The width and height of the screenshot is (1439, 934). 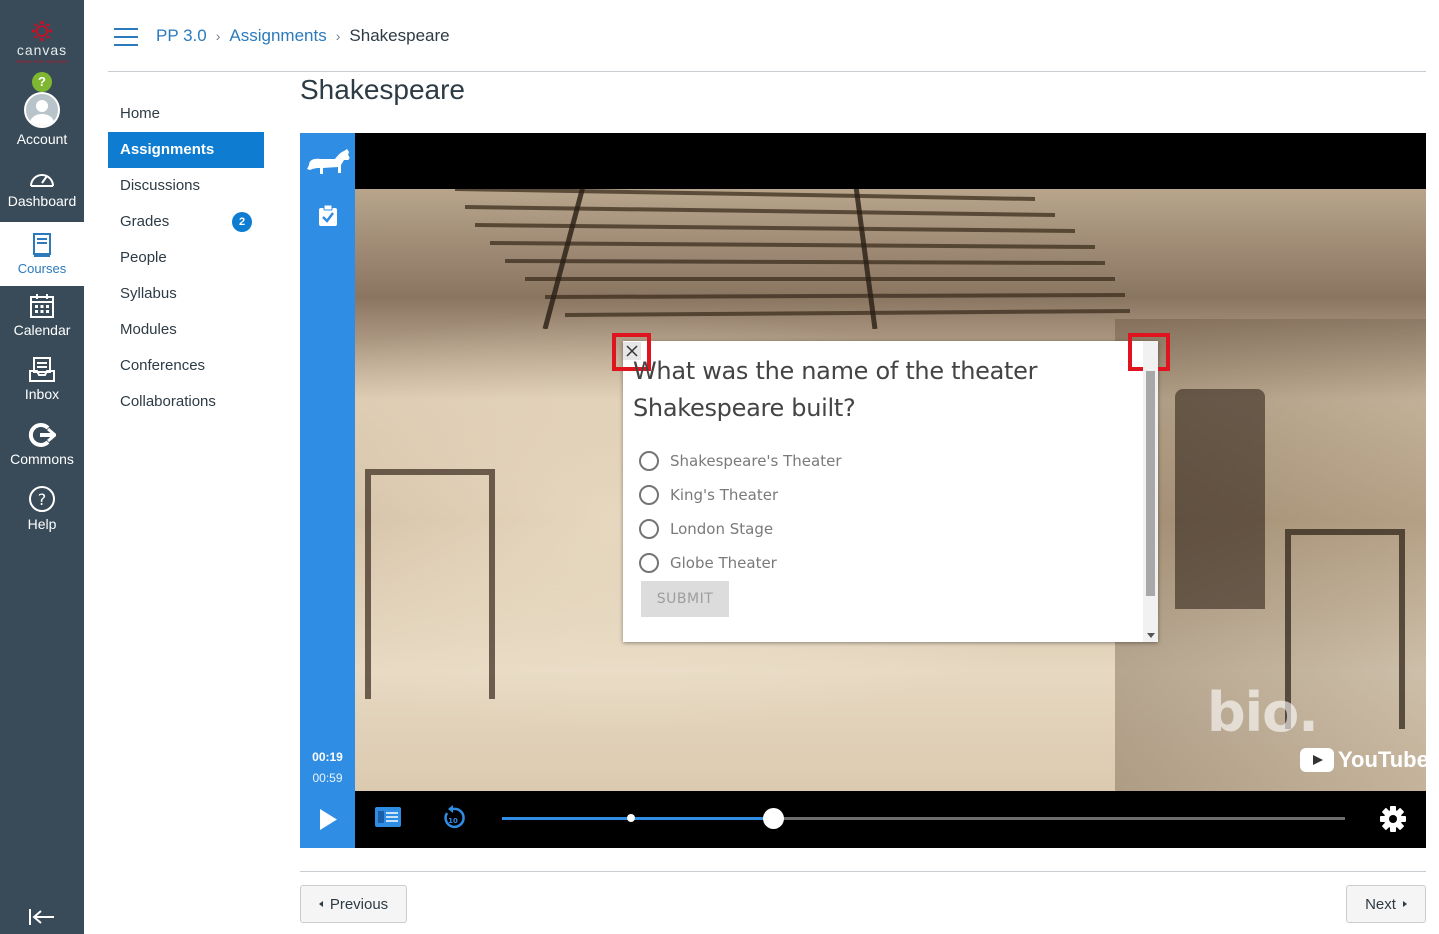 I want to click on course-nav-collaborations: Collaborations, so click(x=186, y=402).